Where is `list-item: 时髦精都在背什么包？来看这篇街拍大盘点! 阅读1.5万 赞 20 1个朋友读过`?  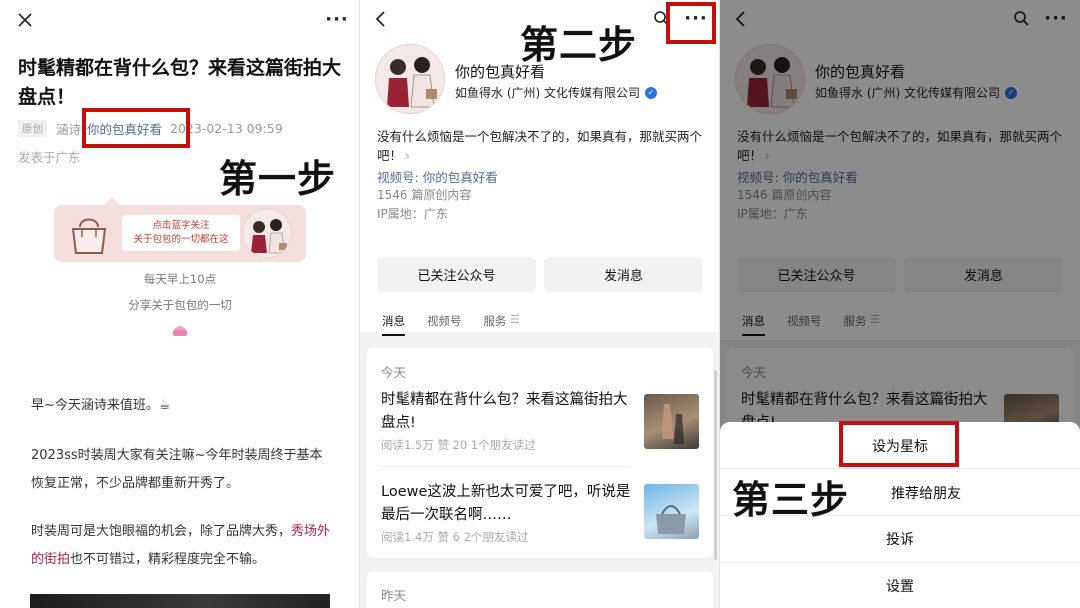 list-item: 时髦精都在背什么包？来看这篇街拍大盘点! 阅读1.5万 赞 20 1个朋友读过 is located at coordinates (540, 427).